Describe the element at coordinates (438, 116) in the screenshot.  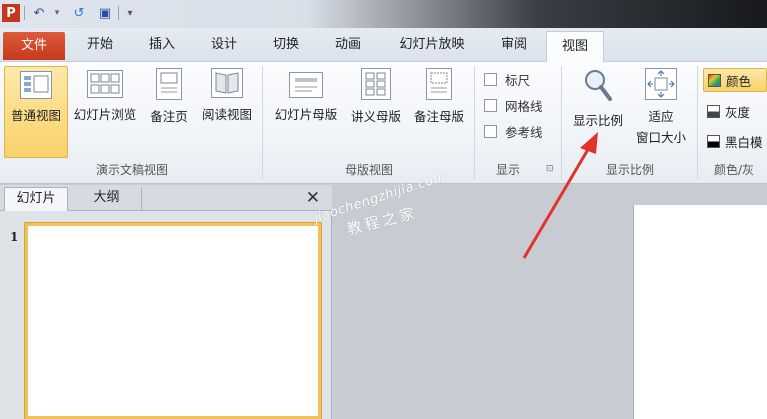
I see `notes-master-label: 备注母版` at that location.